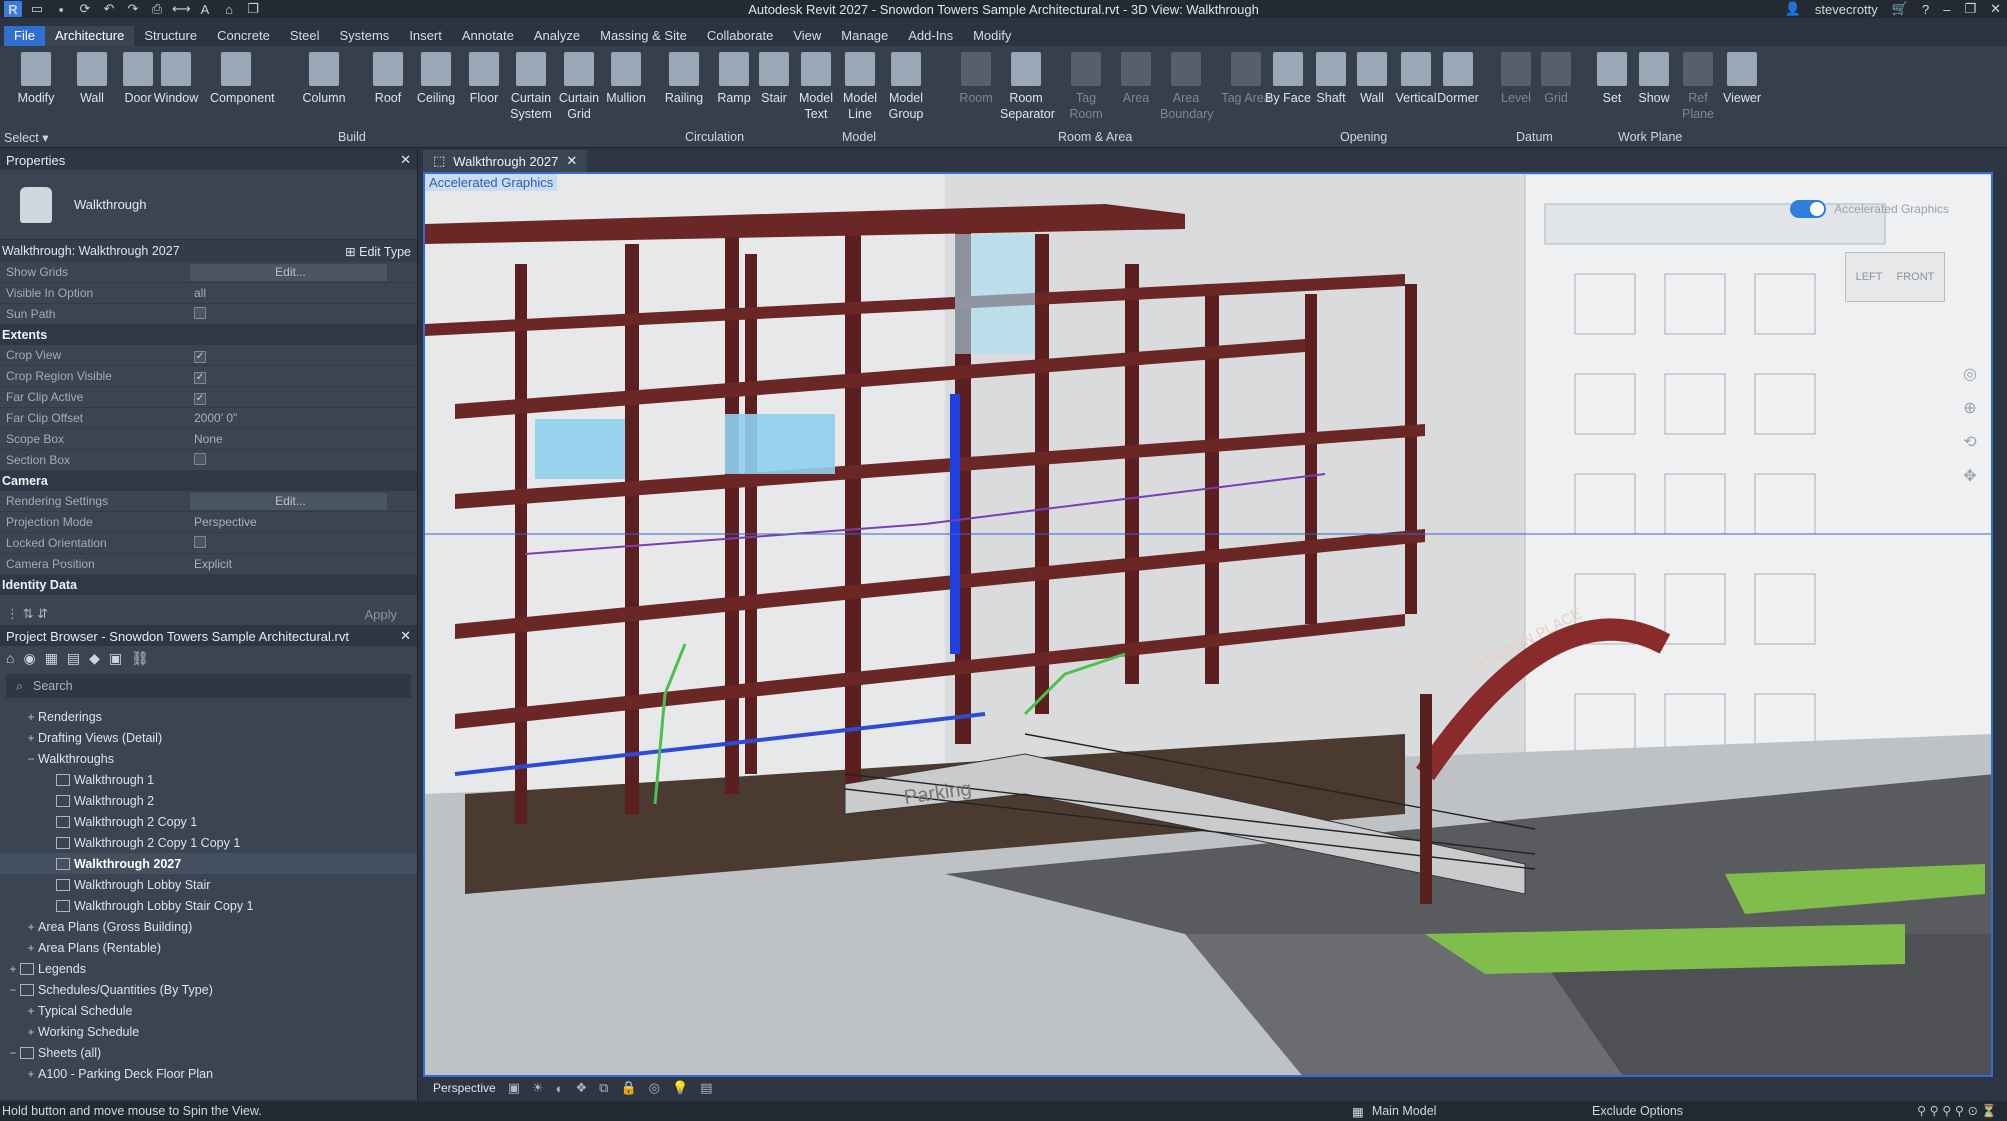 The image size is (2007, 1121). What do you see at coordinates (73, 658) in the screenshot?
I see `schedules-icon: ▤` at bounding box center [73, 658].